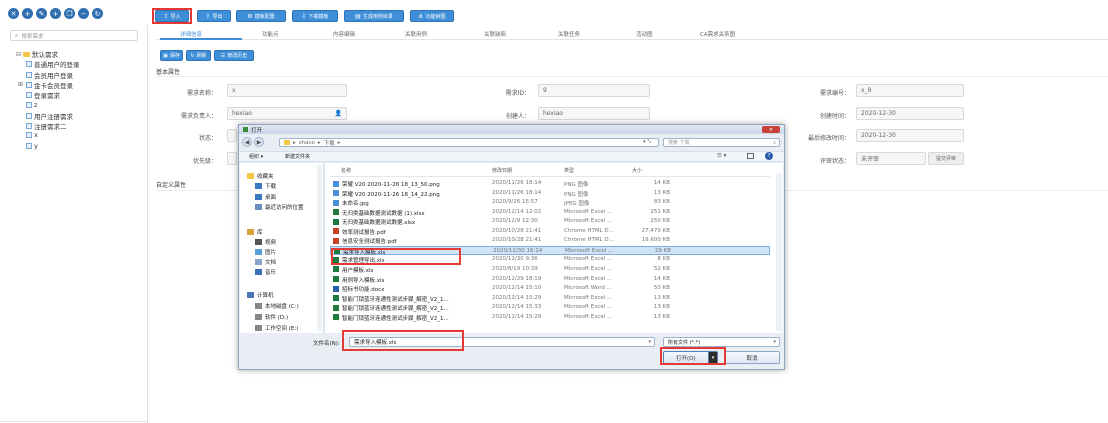 The width and height of the screenshot is (1108, 423). I want to click on tree-item: y, so click(32, 146).